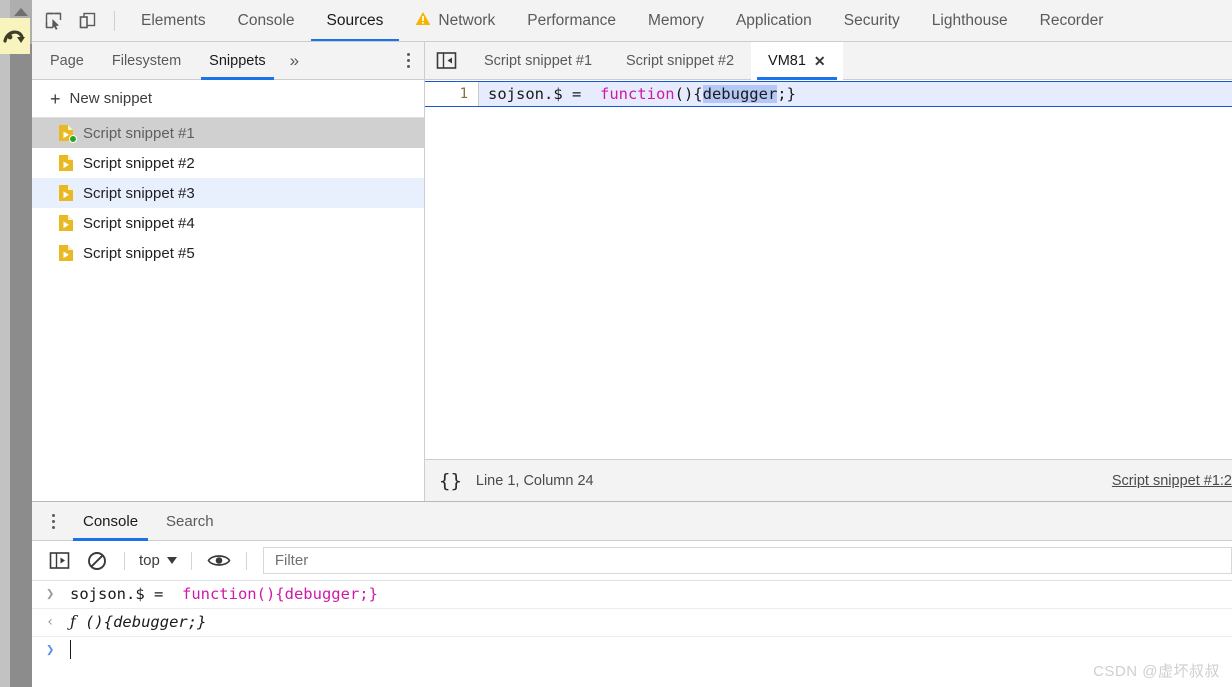 The width and height of the screenshot is (1232, 687). I want to click on editor-tab-label: Script snippet #1, so click(538, 60).